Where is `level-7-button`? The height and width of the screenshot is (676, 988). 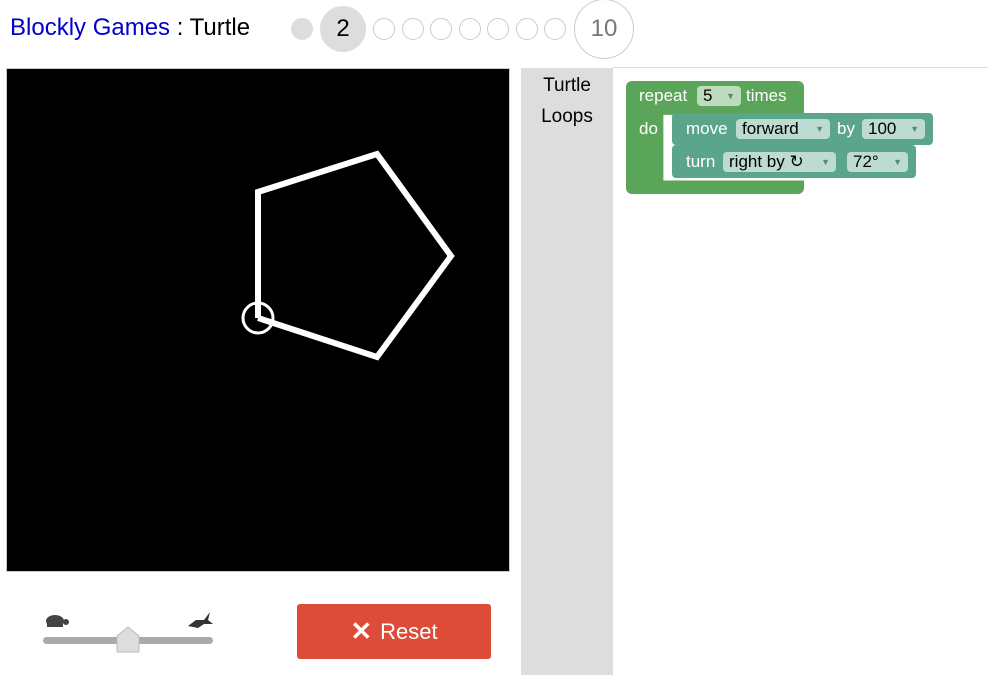
level-7-button is located at coordinates (498, 29).